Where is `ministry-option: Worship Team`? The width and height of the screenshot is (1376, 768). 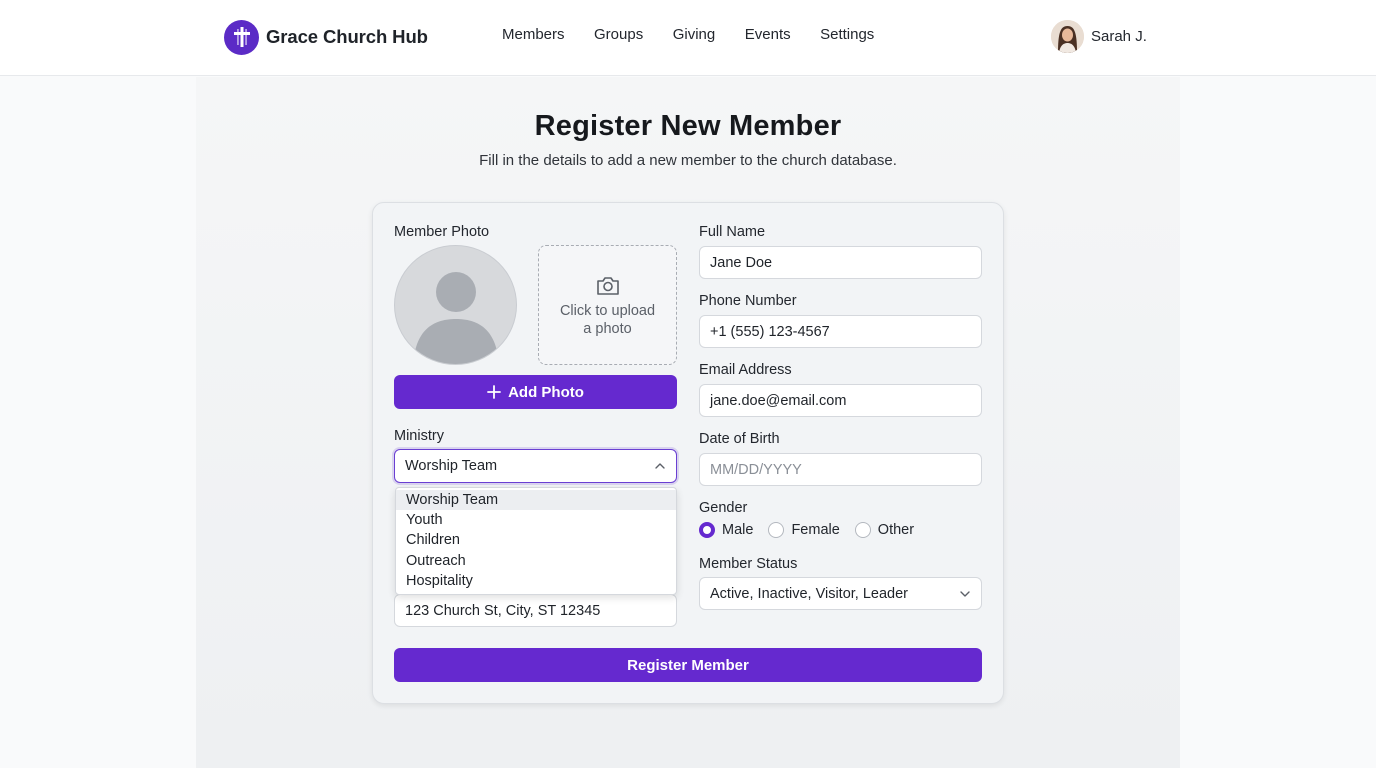
ministry-option: Worship Team is located at coordinates (536, 500).